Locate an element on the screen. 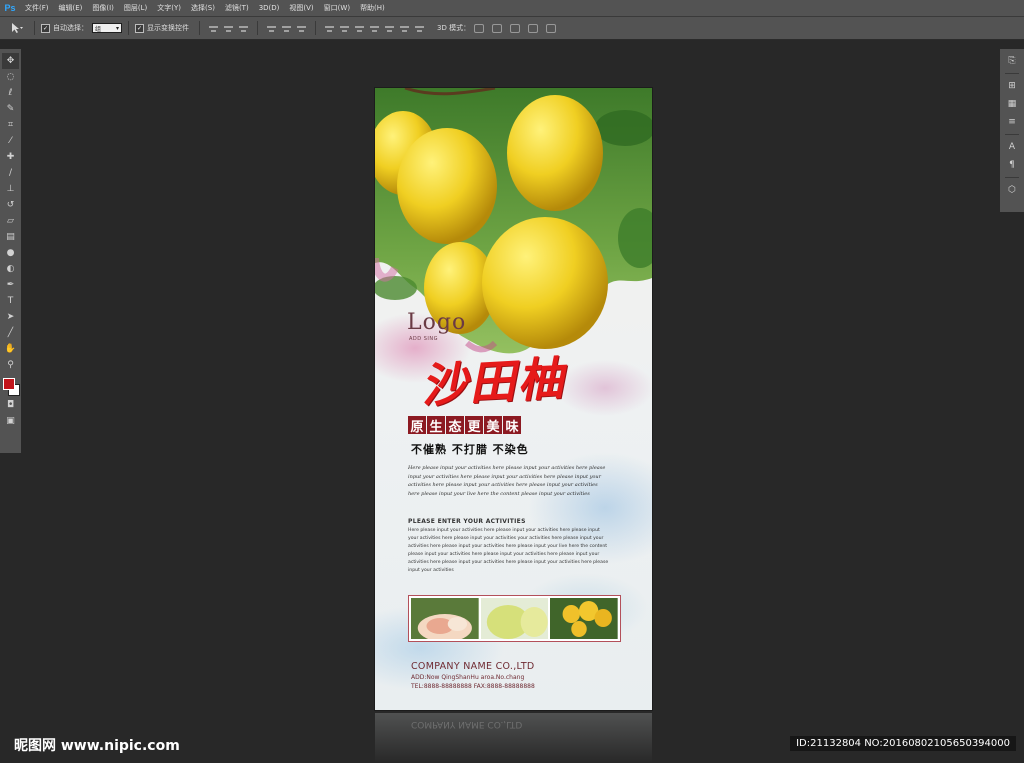  paragraph-panel-icon: ¶ is located at coordinates (1012, 165).